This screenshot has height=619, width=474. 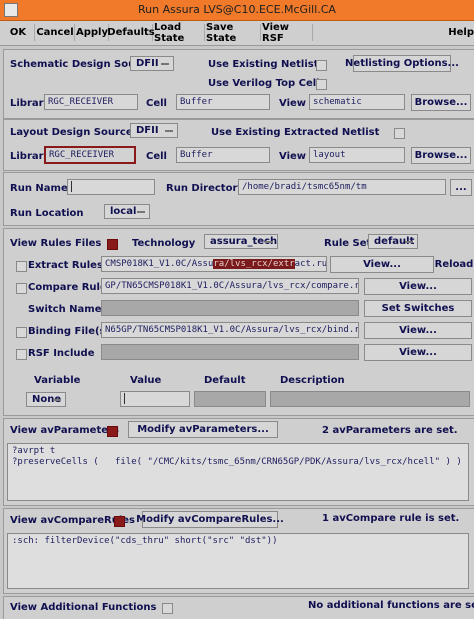 I want to click on technology-label: Technology, so click(x=164, y=243).